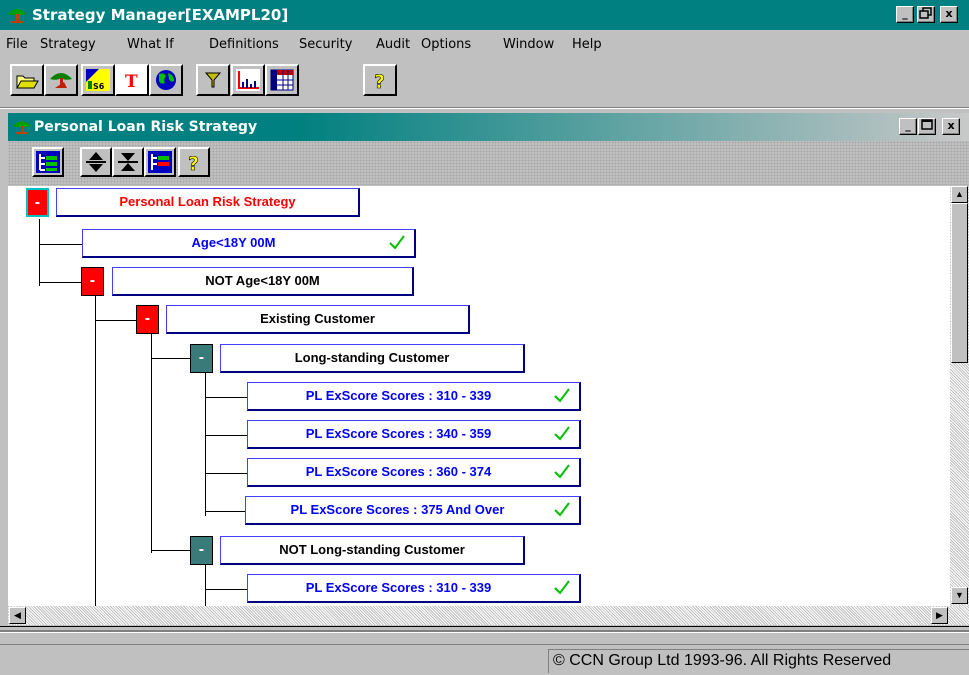 Image resolution: width=969 pixels, height=675 pixels. What do you see at coordinates (17, 44) in the screenshot?
I see `menu-file: File` at bounding box center [17, 44].